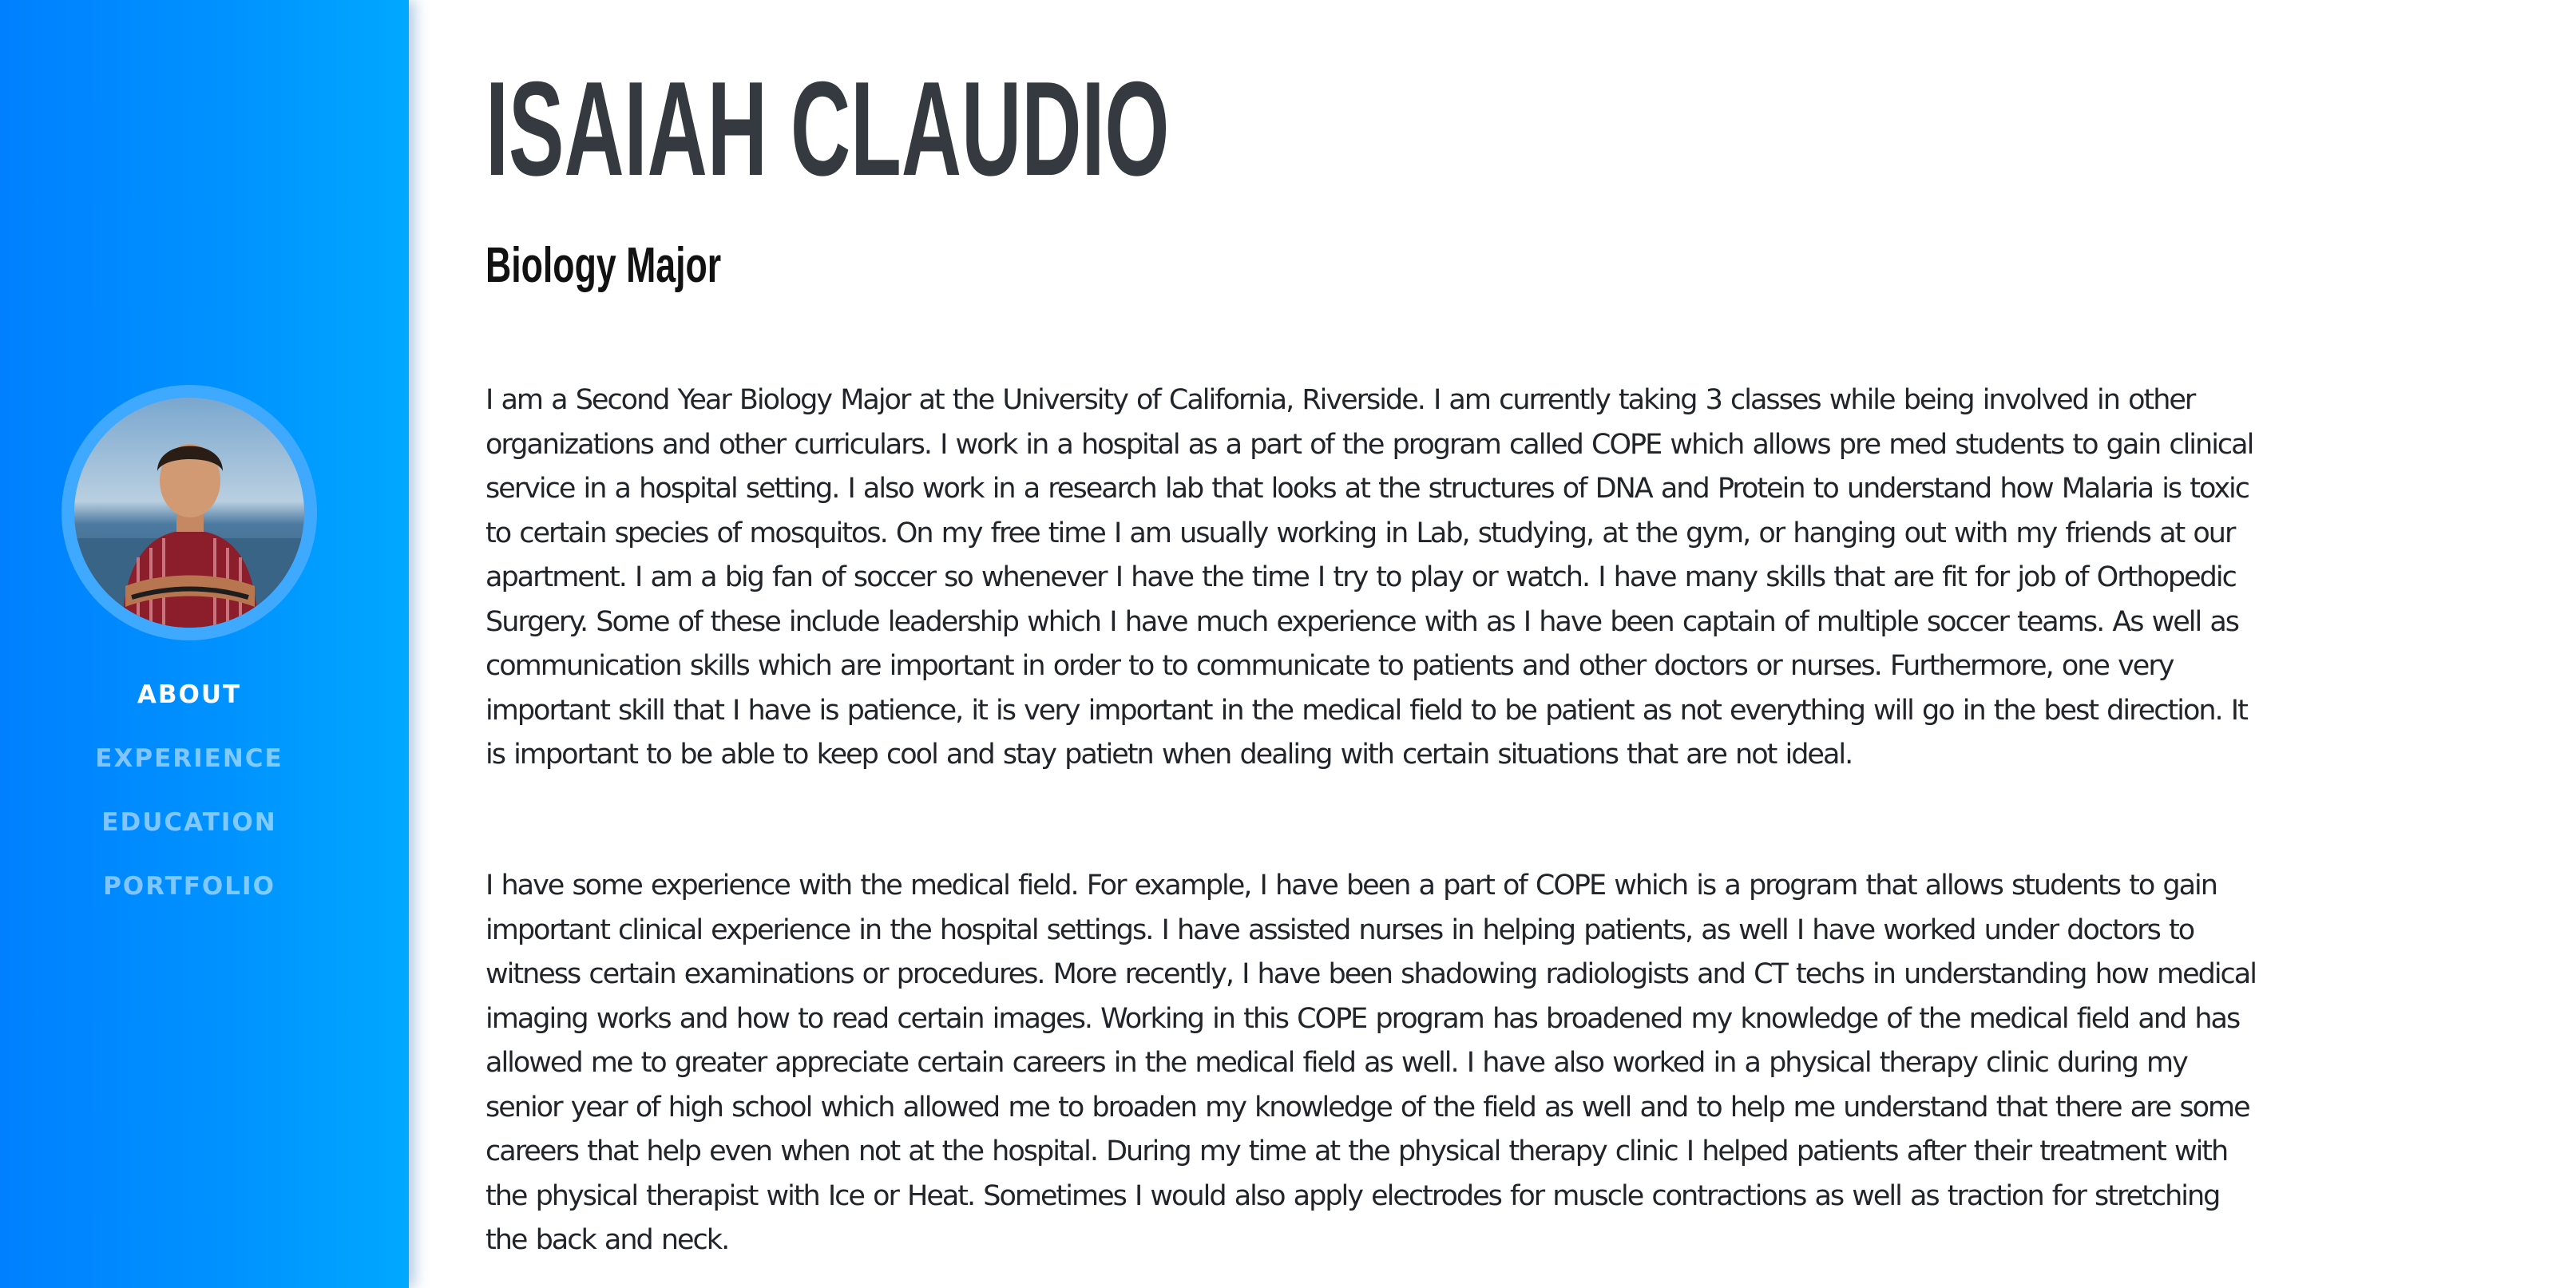  I want to click on avatar, so click(189, 513).